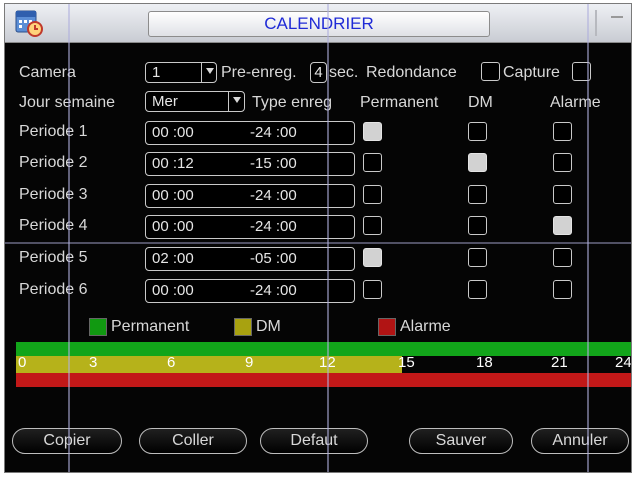 This screenshot has width=636, height=477. What do you see at coordinates (193, 441) in the screenshot?
I see `coller-button: Coller` at bounding box center [193, 441].